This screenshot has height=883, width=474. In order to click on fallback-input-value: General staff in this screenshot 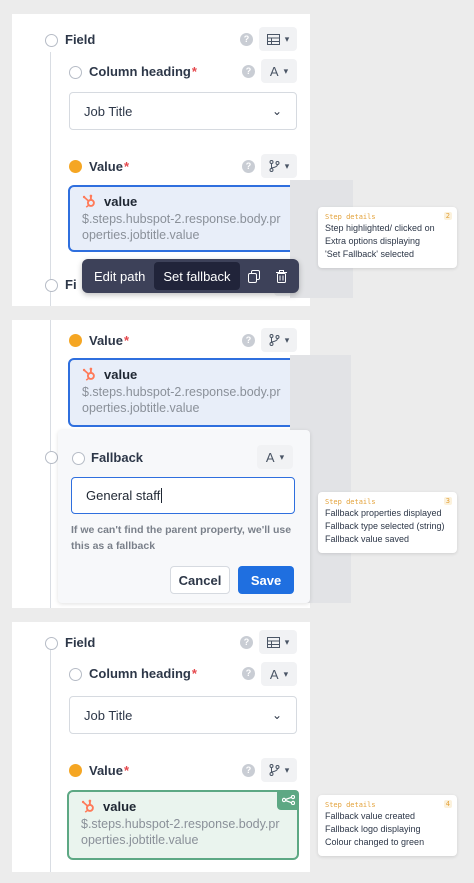, I will do `click(123, 495)`.